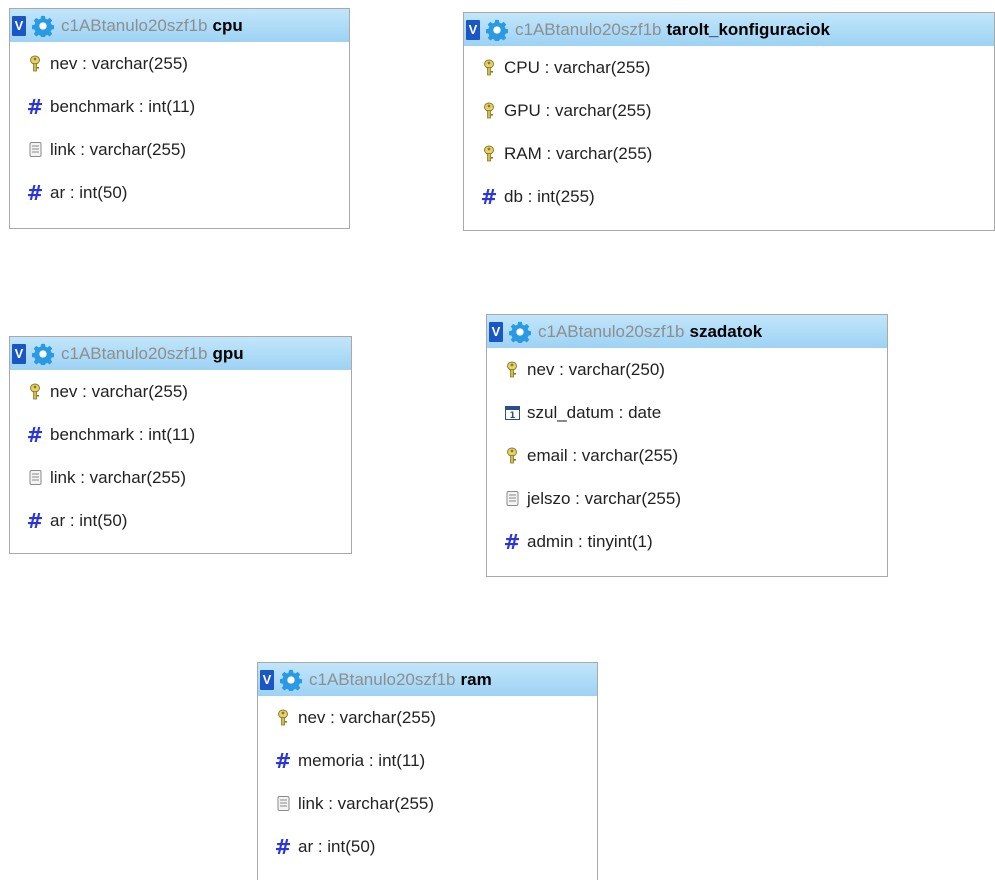  Describe the element at coordinates (512, 415) in the screenshot. I see `svg-text: 1` at that location.